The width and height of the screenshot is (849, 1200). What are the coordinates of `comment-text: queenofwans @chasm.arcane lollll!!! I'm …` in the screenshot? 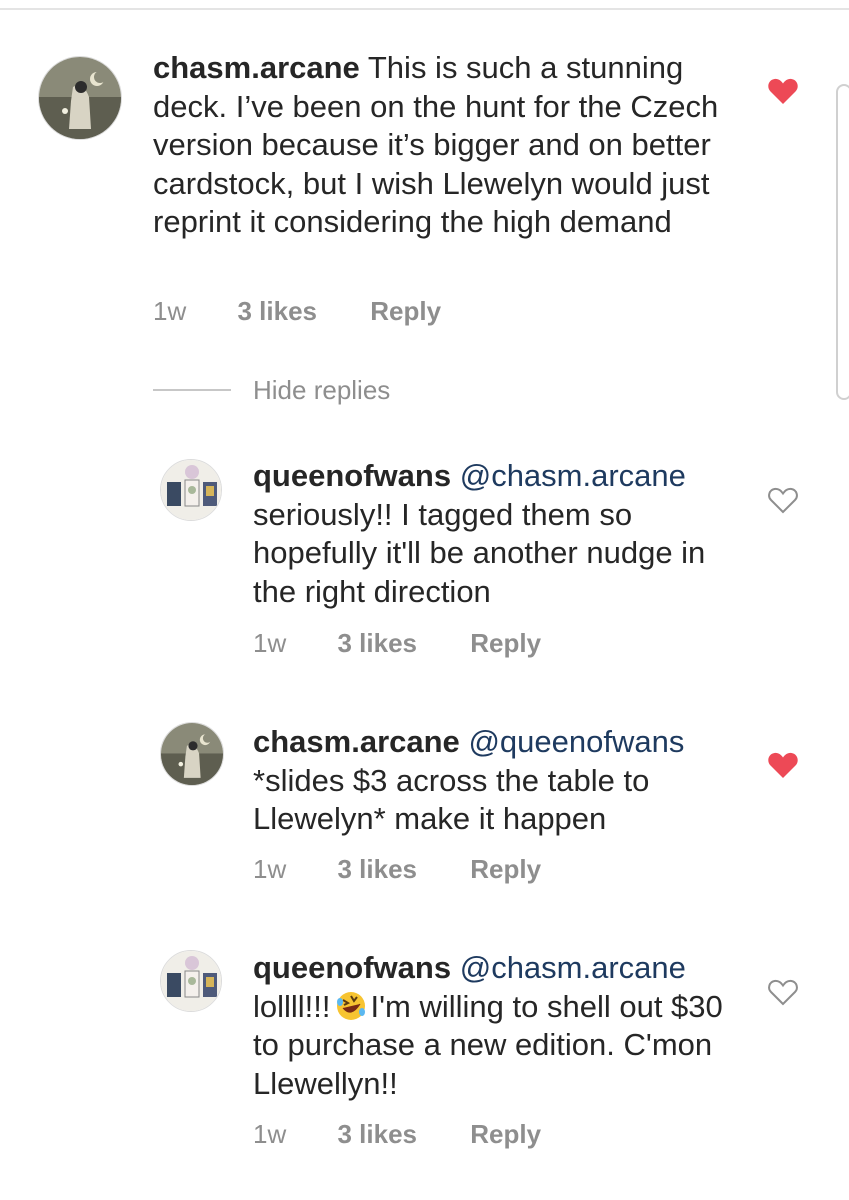 It's located at (500, 1026).